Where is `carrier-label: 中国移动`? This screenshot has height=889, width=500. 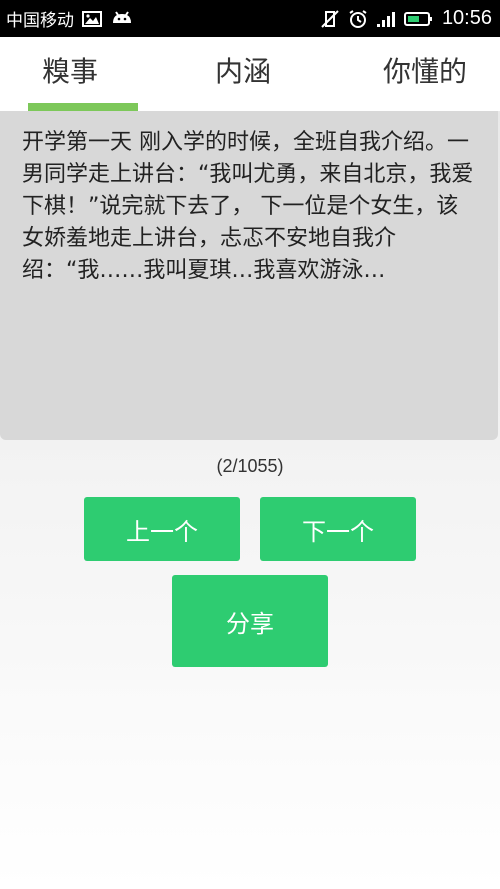 carrier-label: 中国移动 is located at coordinates (40, 21).